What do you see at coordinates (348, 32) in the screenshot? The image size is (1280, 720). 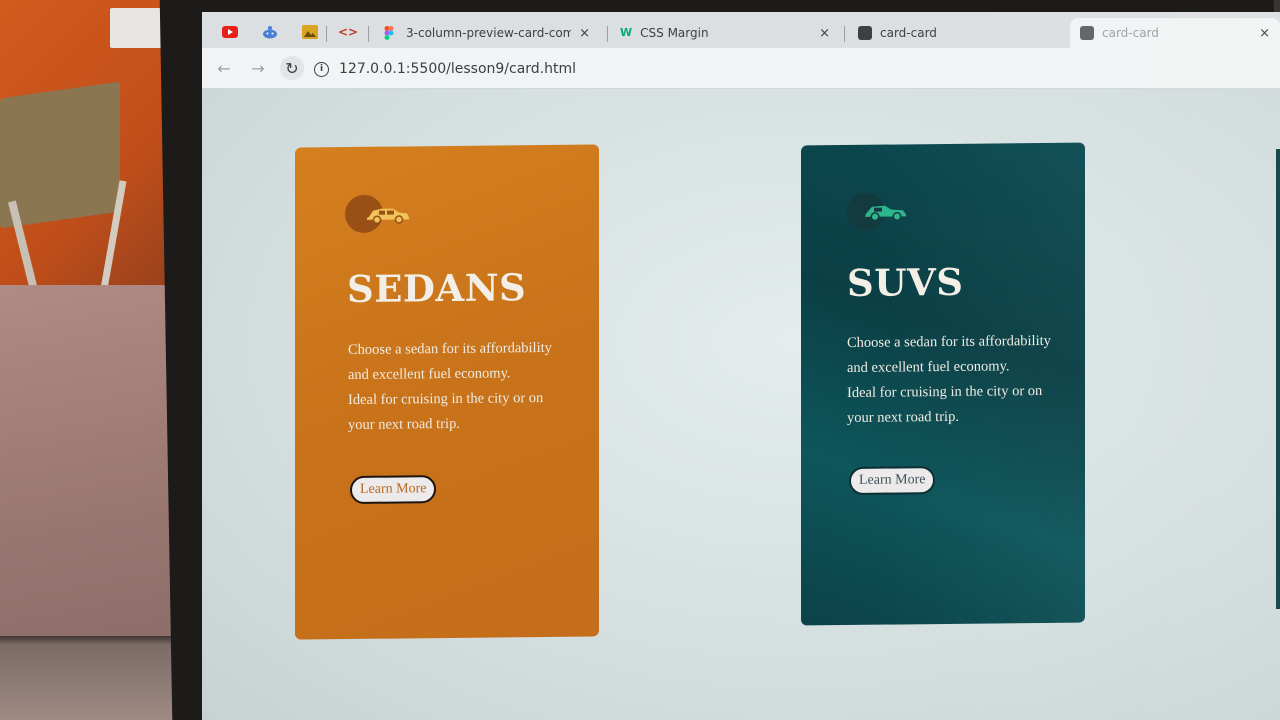 I see `code-icon: <>` at bounding box center [348, 32].